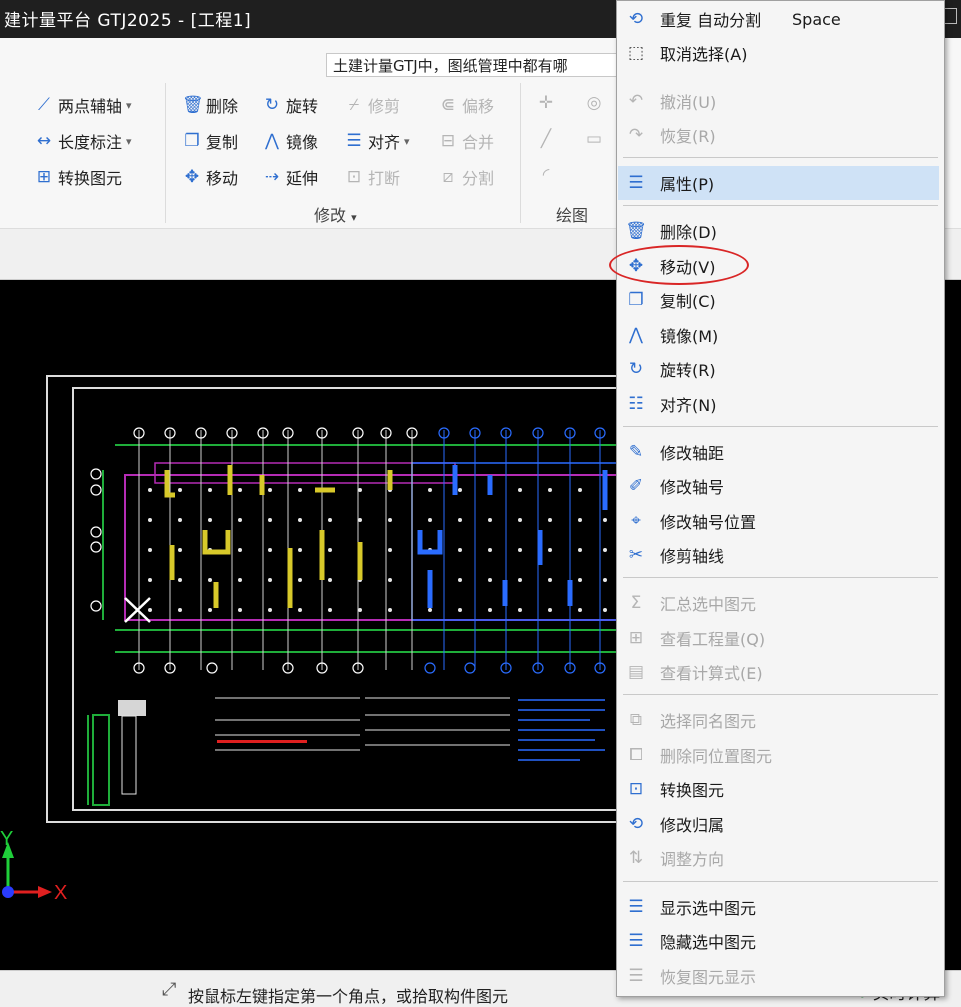  What do you see at coordinates (636, 941) in the screenshot?
I see `hide-selected-icon: ☰` at bounding box center [636, 941].